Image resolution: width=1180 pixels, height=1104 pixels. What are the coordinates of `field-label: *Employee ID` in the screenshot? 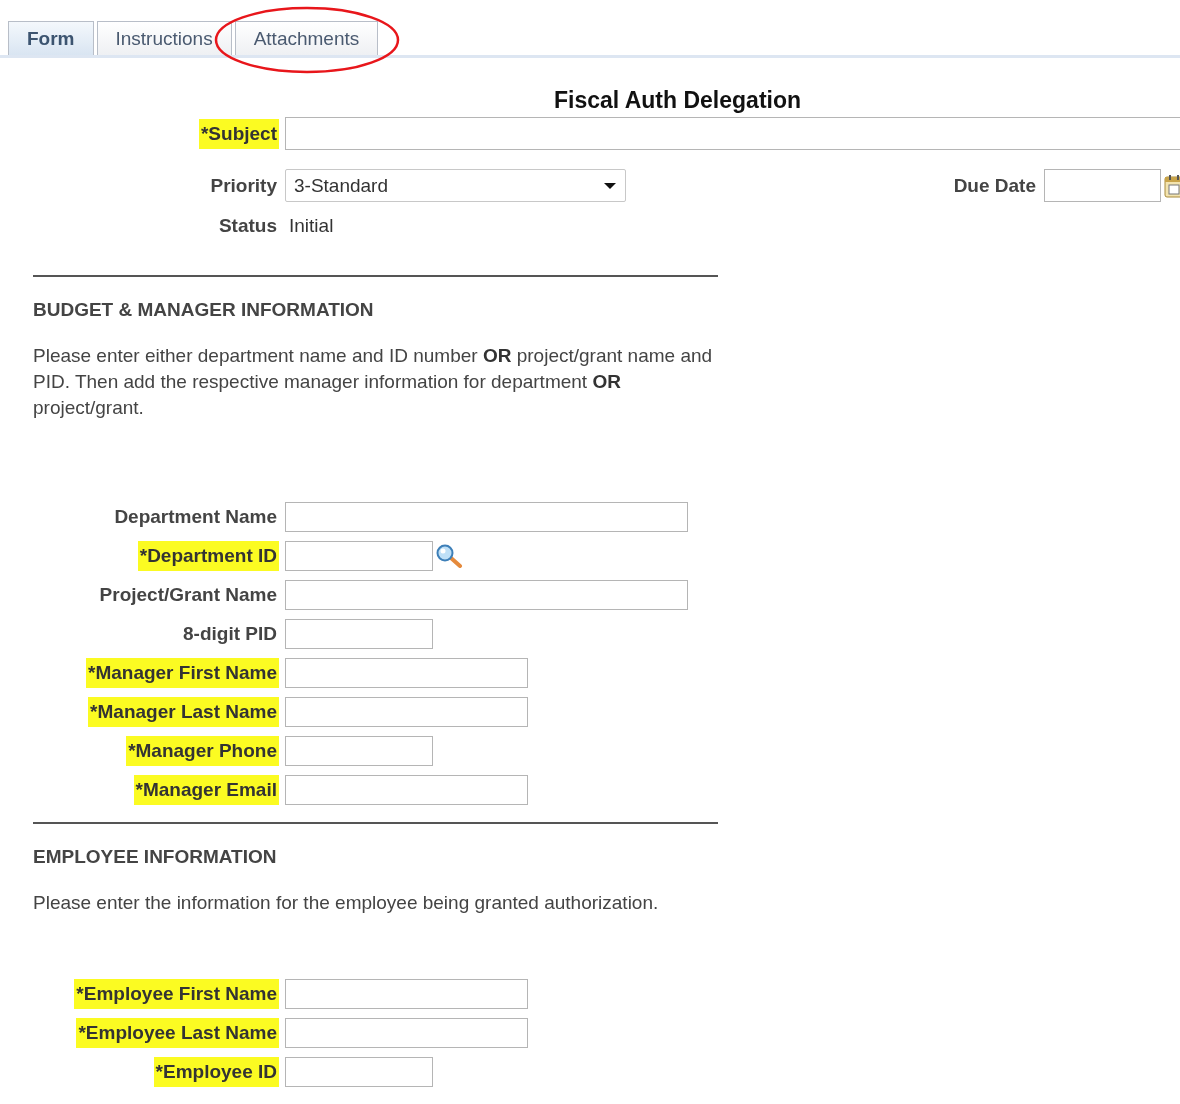 It's located at (216, 1072).